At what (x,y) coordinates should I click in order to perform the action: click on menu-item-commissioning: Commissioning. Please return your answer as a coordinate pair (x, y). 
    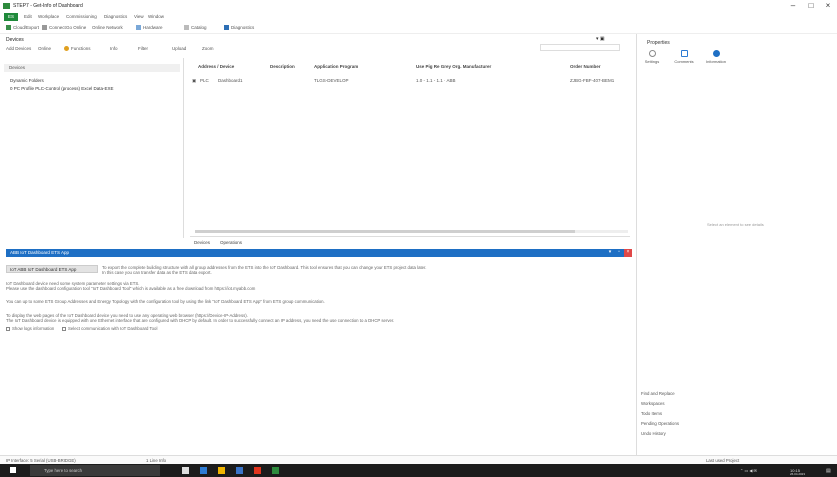
    Looking at the image, I should click on (81, 16).